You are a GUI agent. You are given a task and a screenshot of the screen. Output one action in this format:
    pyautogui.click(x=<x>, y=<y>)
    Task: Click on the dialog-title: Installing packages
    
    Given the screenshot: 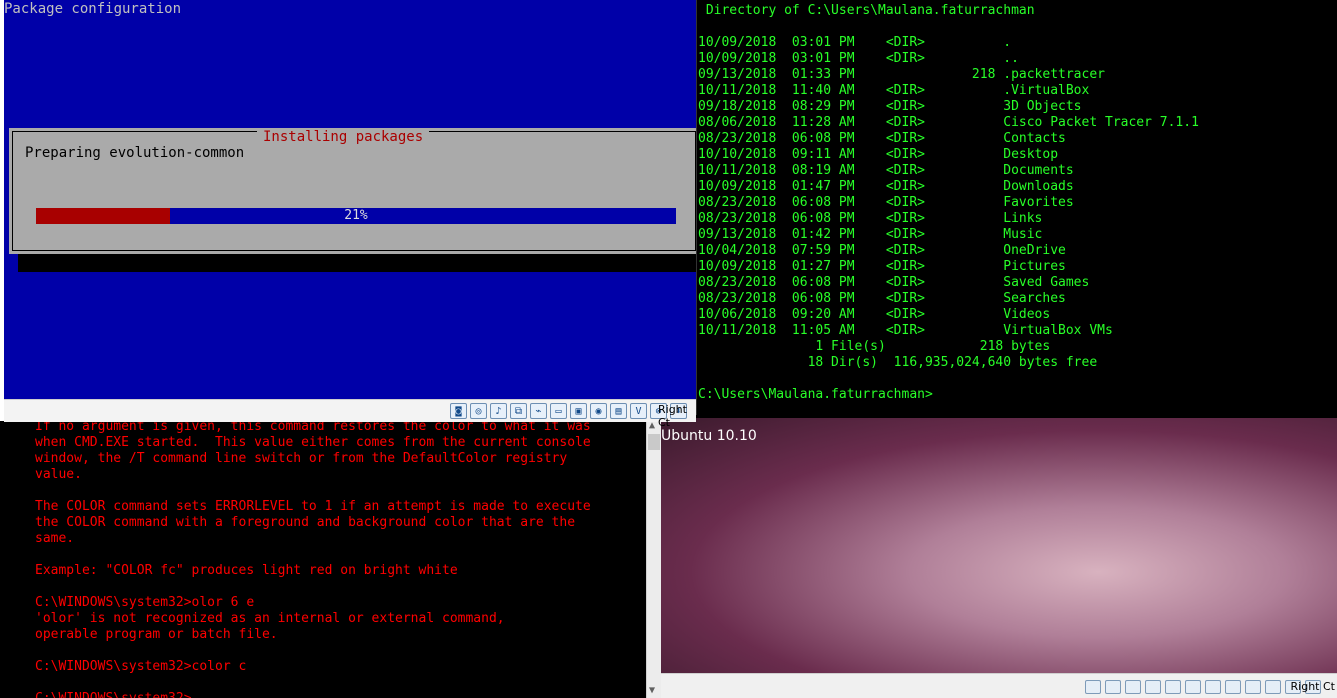 What is the action you would take?
    pyautogui.click(x=343, y=137)
    